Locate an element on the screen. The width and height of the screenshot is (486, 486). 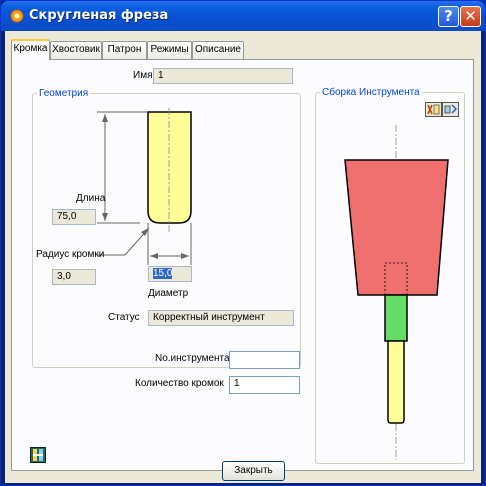
window-title: Скругленая фреза is located at coordinates (99, 15).